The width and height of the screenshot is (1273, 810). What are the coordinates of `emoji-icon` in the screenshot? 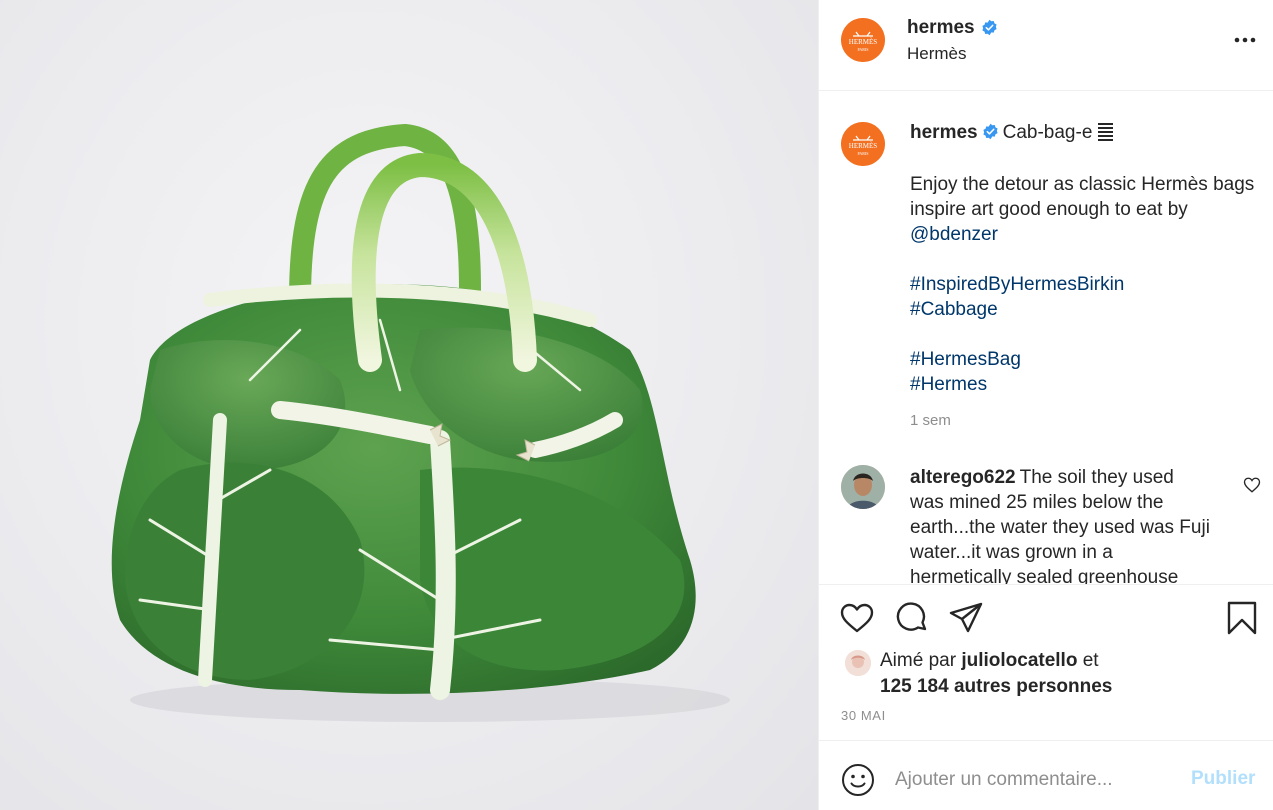 It's located at (858, 780).